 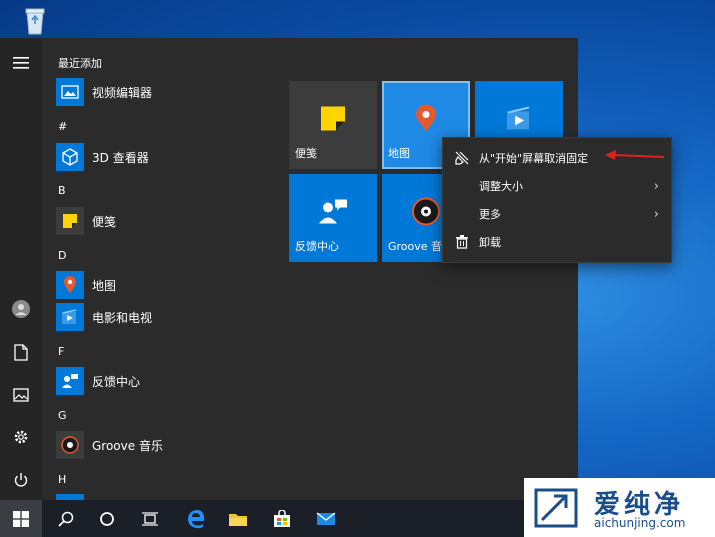 What do you see at coordinates (35, 21) in the screenshot?
I see `recycle-bin-icon` at bounding box center [35, 21].